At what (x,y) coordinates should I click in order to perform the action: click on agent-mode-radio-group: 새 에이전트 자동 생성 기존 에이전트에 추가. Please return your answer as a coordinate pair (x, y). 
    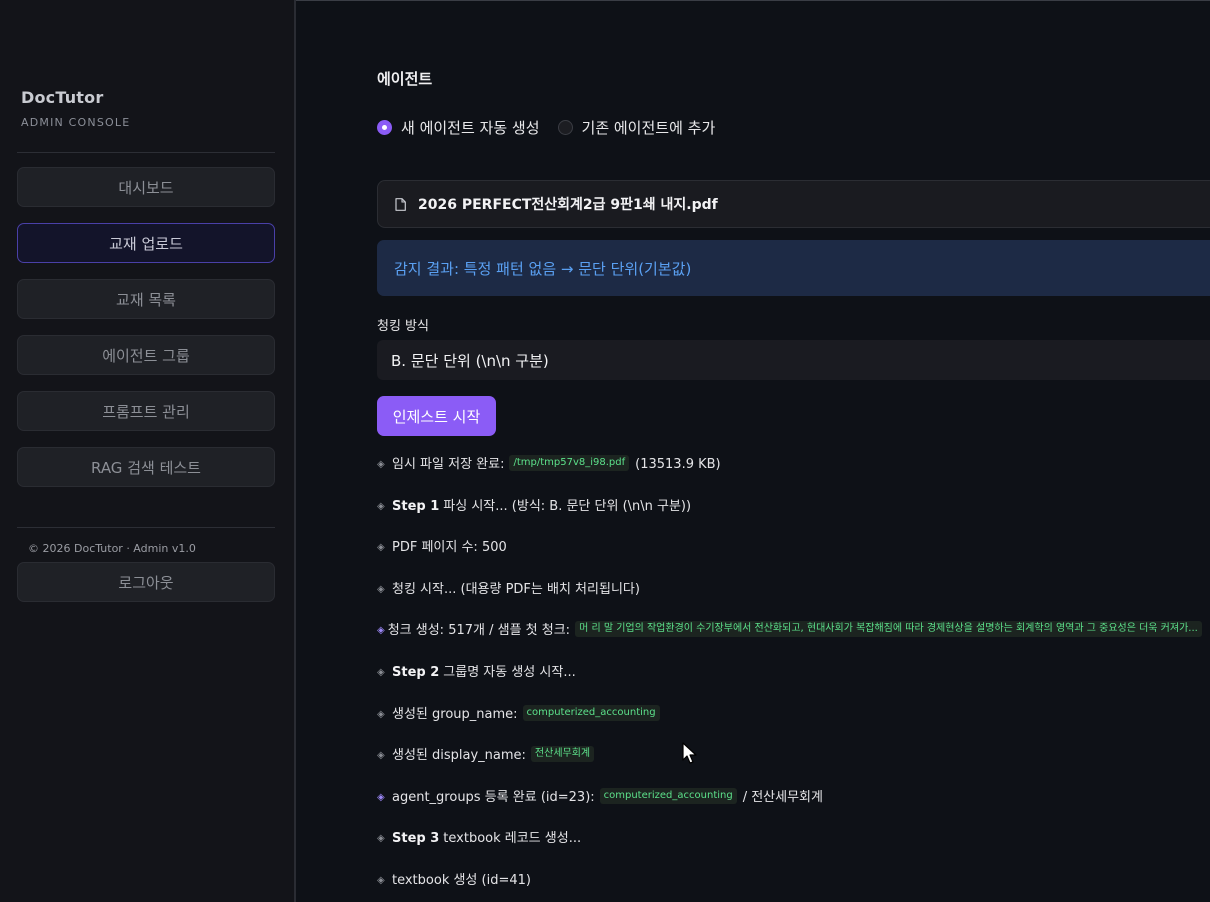
    Looking at the image, I should click on (555, 127).